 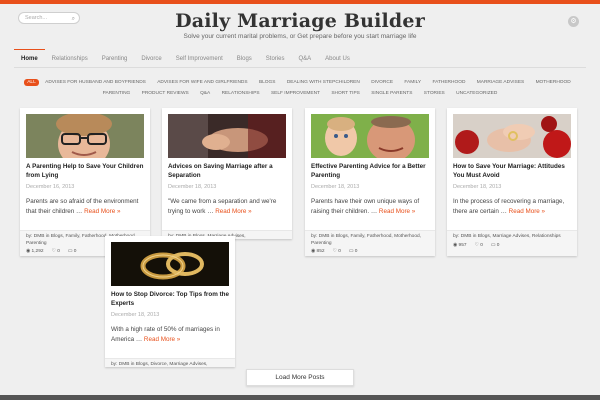 I want to click on category-filter-item: SINGLE PARENTS, so click(x=391, y=93).